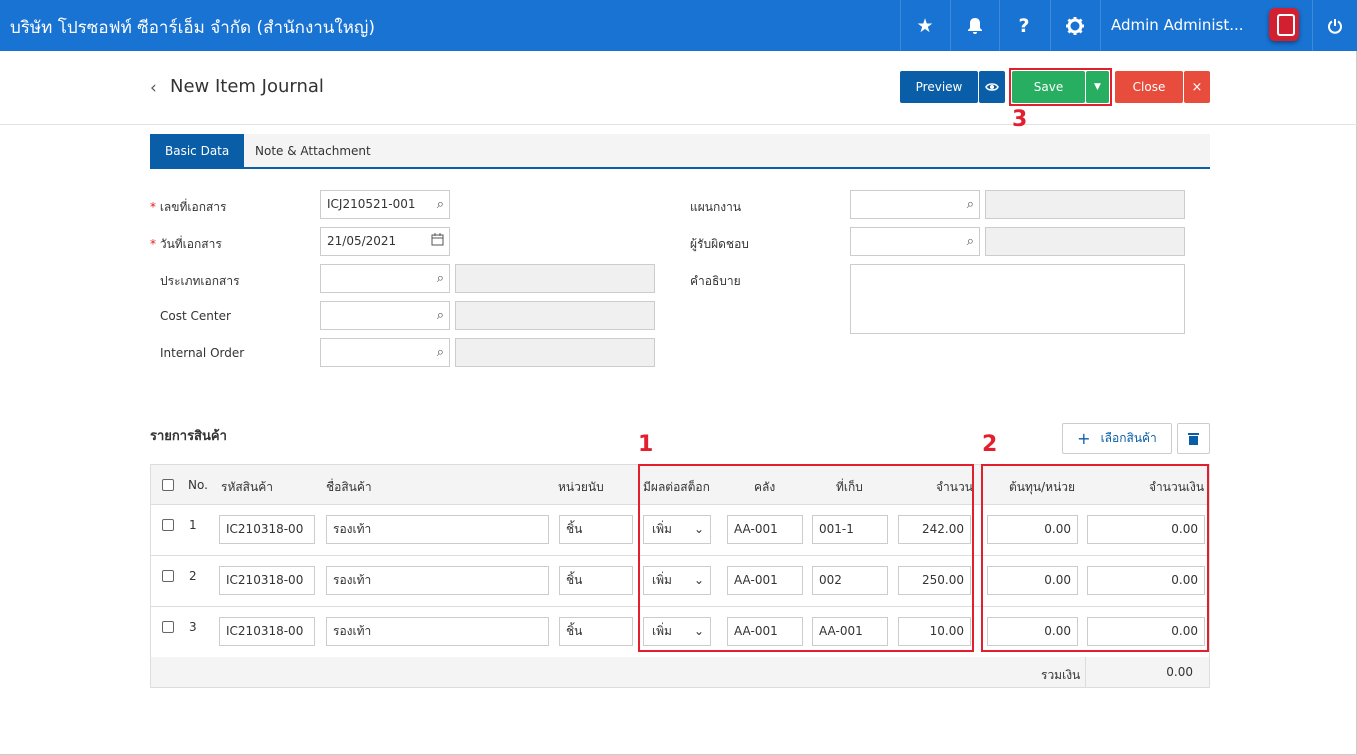 This screenshot has height=755, width=1357. What do you see at coordinates (1197, 87) in the screenshot?
I see `close-icon: ×` at bounding box center [1197, 87].